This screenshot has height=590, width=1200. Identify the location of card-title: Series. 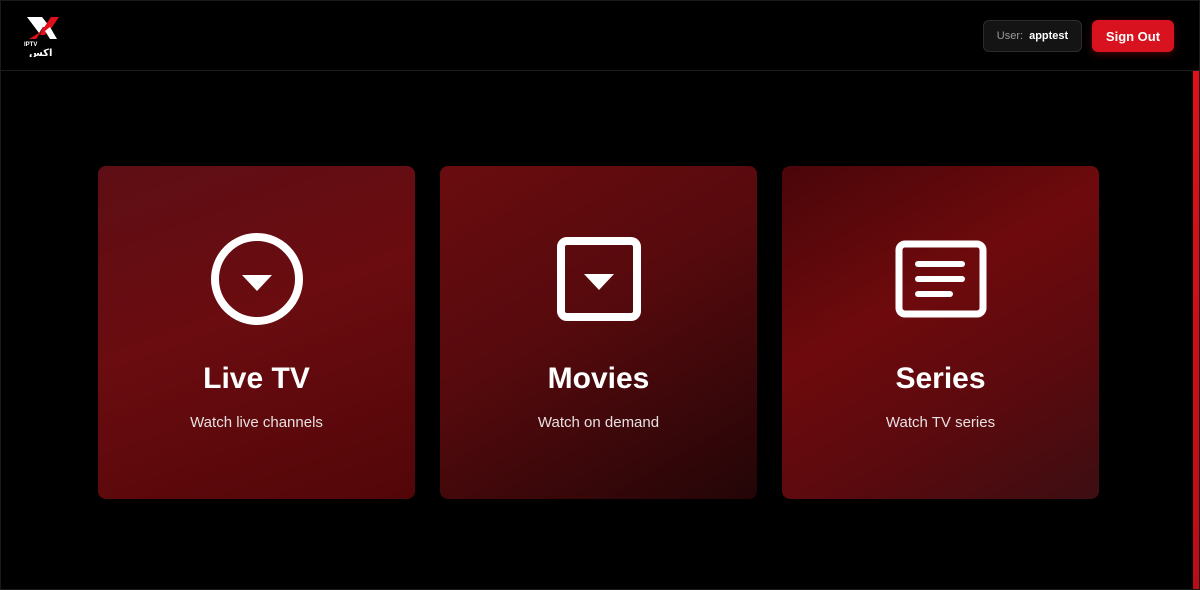
(940, 378).